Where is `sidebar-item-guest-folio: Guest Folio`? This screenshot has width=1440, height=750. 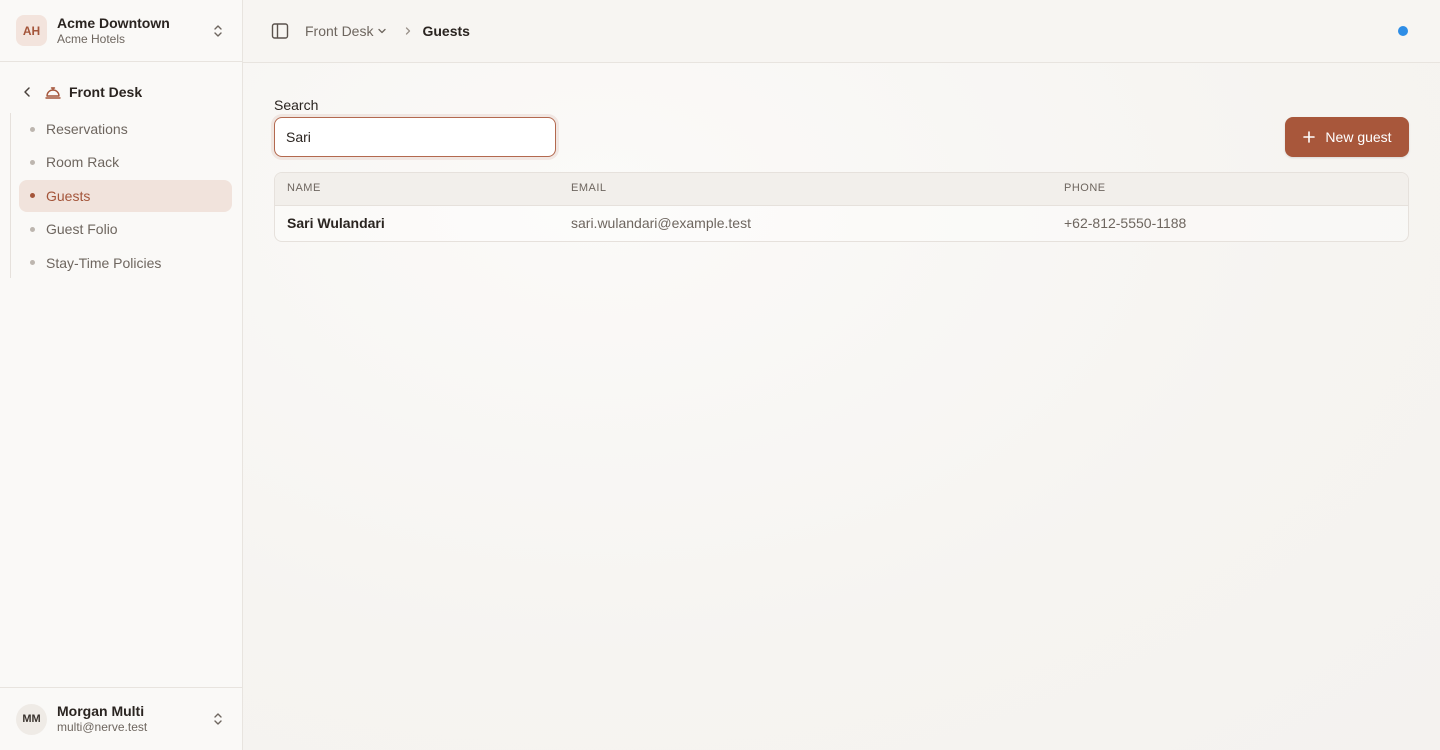 sidebar-item-guest-folio: Guest Folio is located at coordinates (125, 229).